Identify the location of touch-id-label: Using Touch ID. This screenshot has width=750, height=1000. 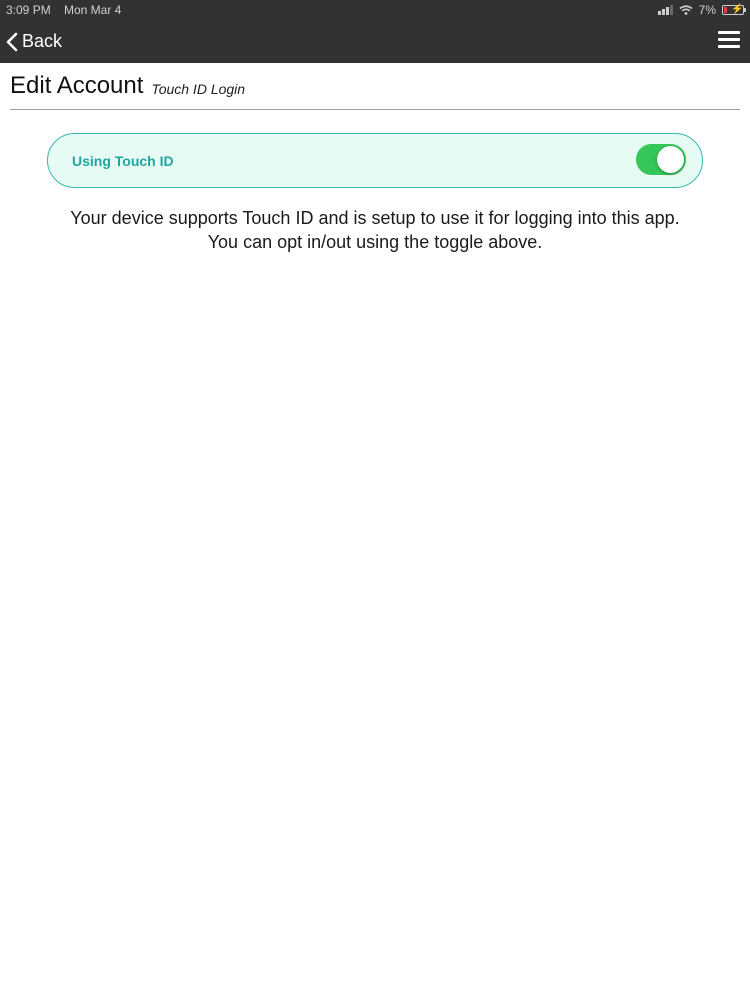
(123, 161).